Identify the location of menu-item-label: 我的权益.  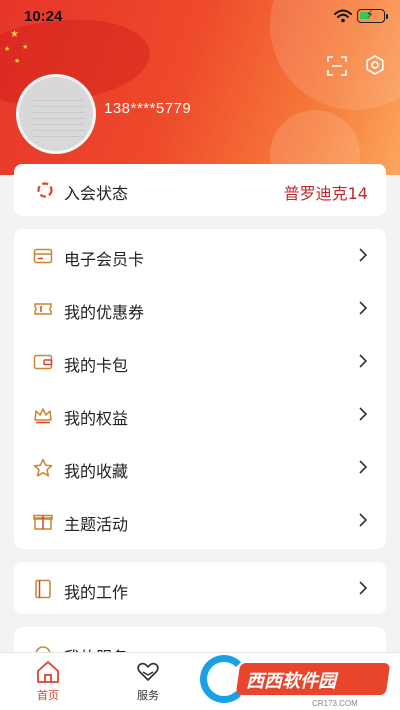
(96, 418).